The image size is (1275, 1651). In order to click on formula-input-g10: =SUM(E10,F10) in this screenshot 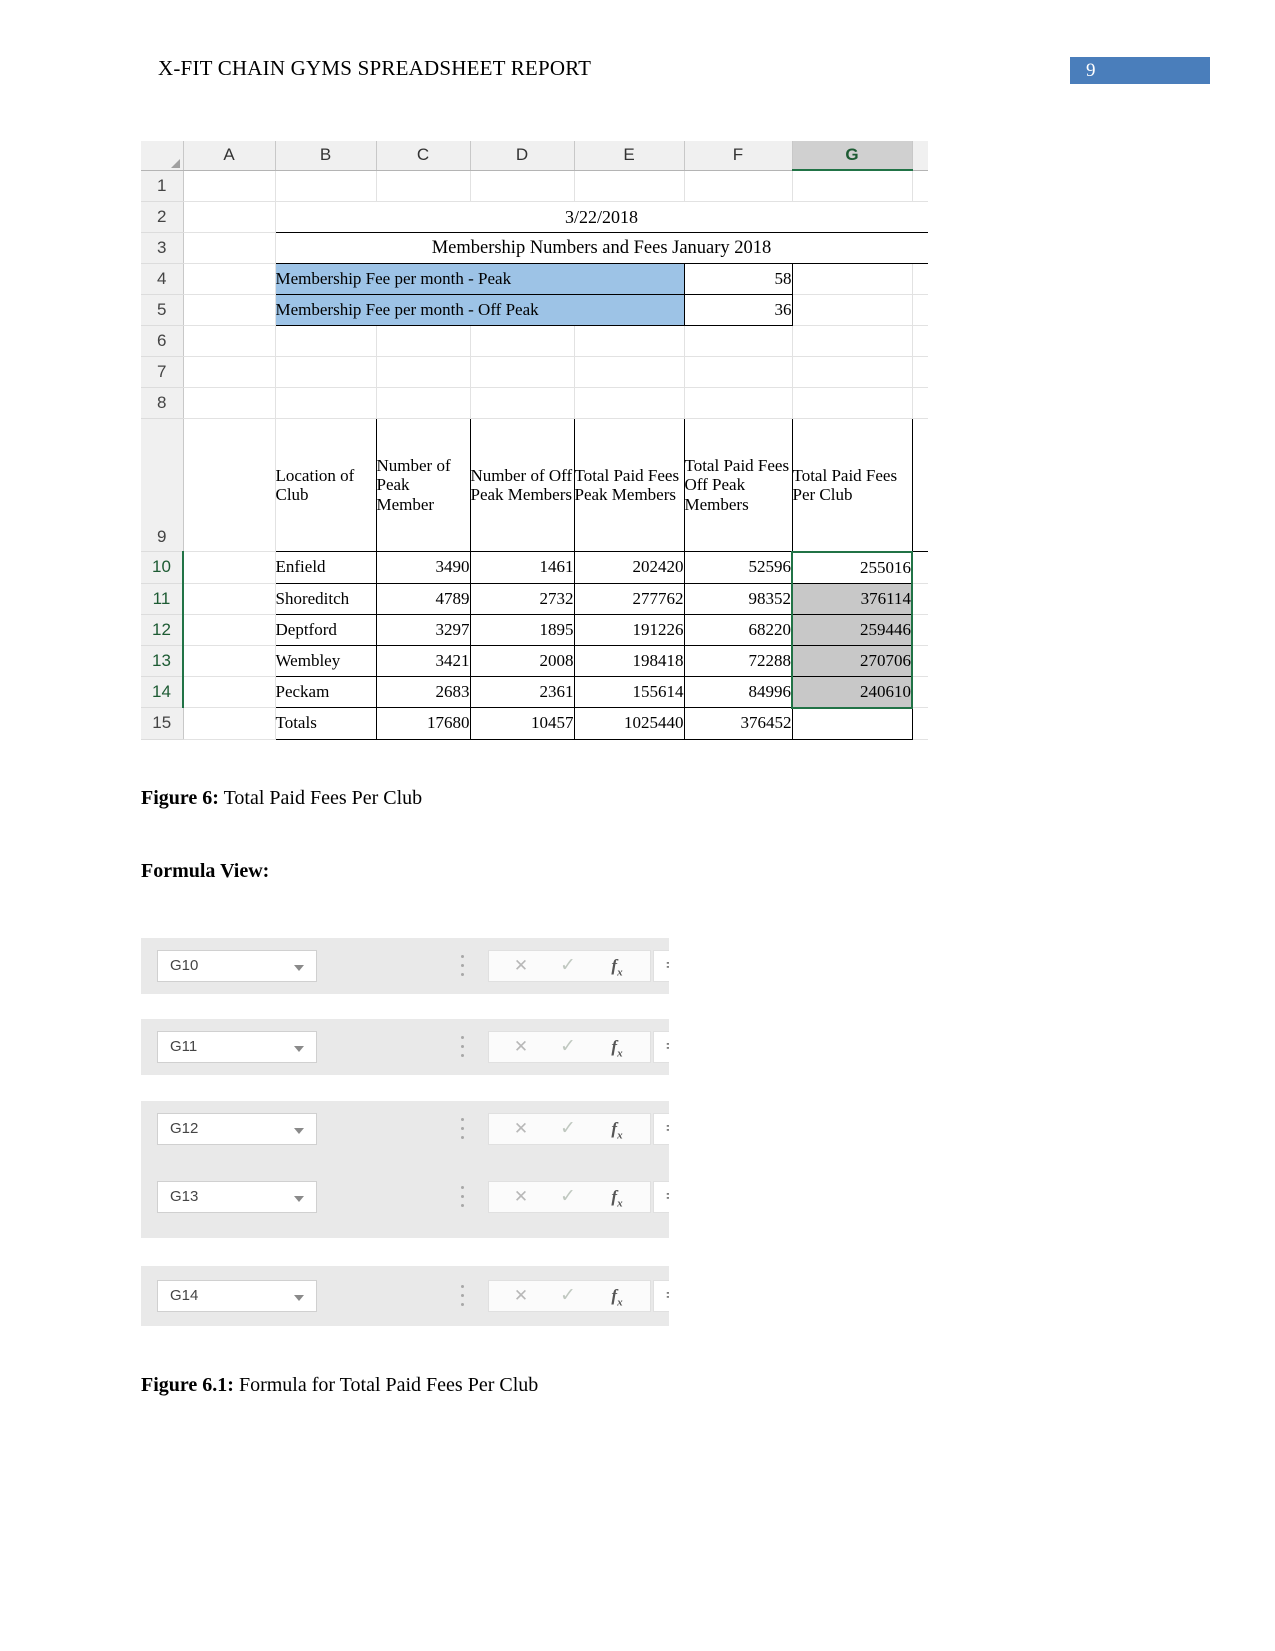, I will do `click(661, 966)`.